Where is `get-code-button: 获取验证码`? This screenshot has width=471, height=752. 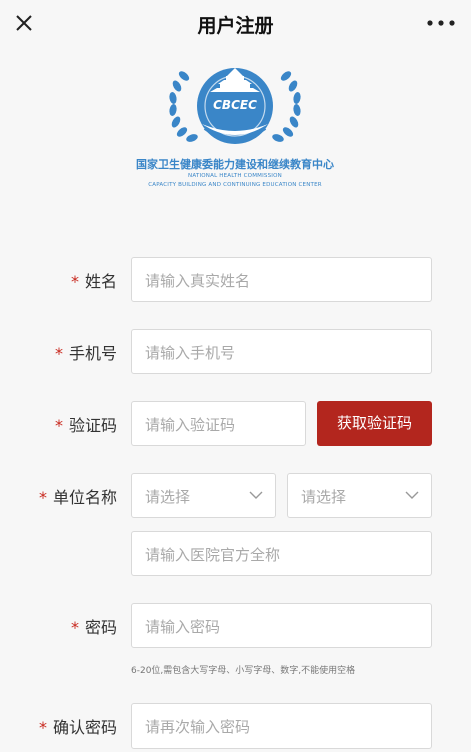 get-code-button: 获取验证码 is located at coordinates (374, 423).